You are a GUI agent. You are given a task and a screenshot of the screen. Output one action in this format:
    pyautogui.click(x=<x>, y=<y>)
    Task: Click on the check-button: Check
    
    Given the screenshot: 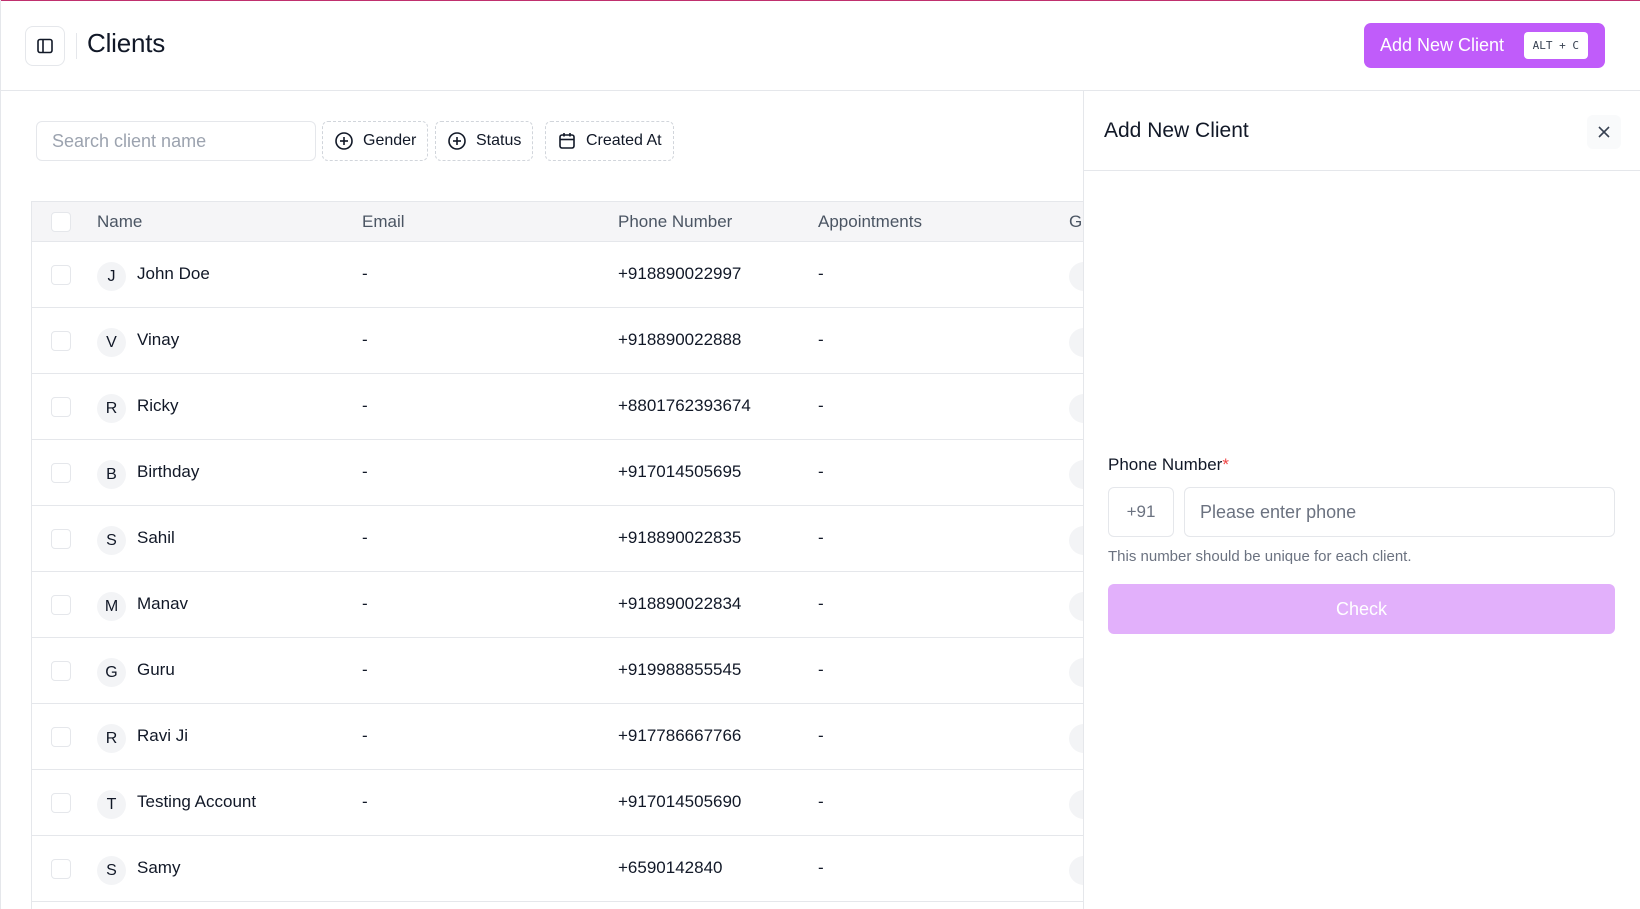 What is the action you would take?
    pyautogui.click(x=1361, y=609)
    